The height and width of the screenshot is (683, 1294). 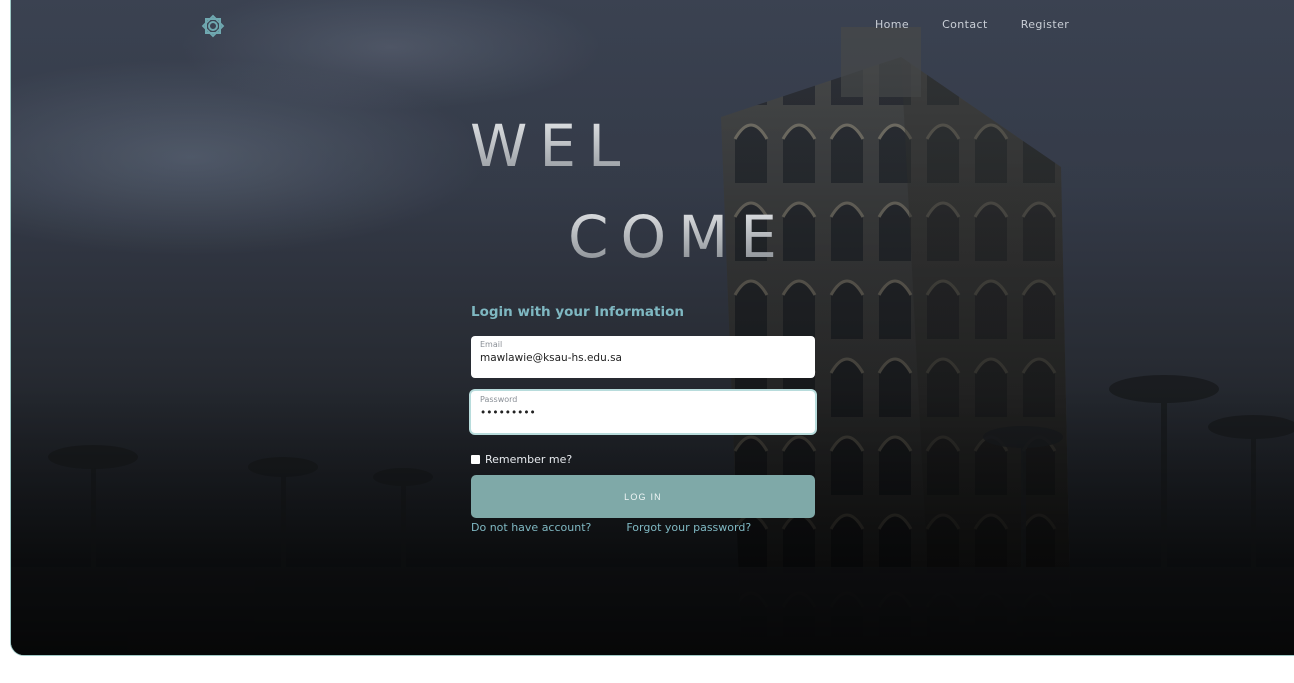 What do you see at coordinates (577, 312) in the screenshot?
I see `login-subtitle: Login with your Information` at bounding box center [577, 312].